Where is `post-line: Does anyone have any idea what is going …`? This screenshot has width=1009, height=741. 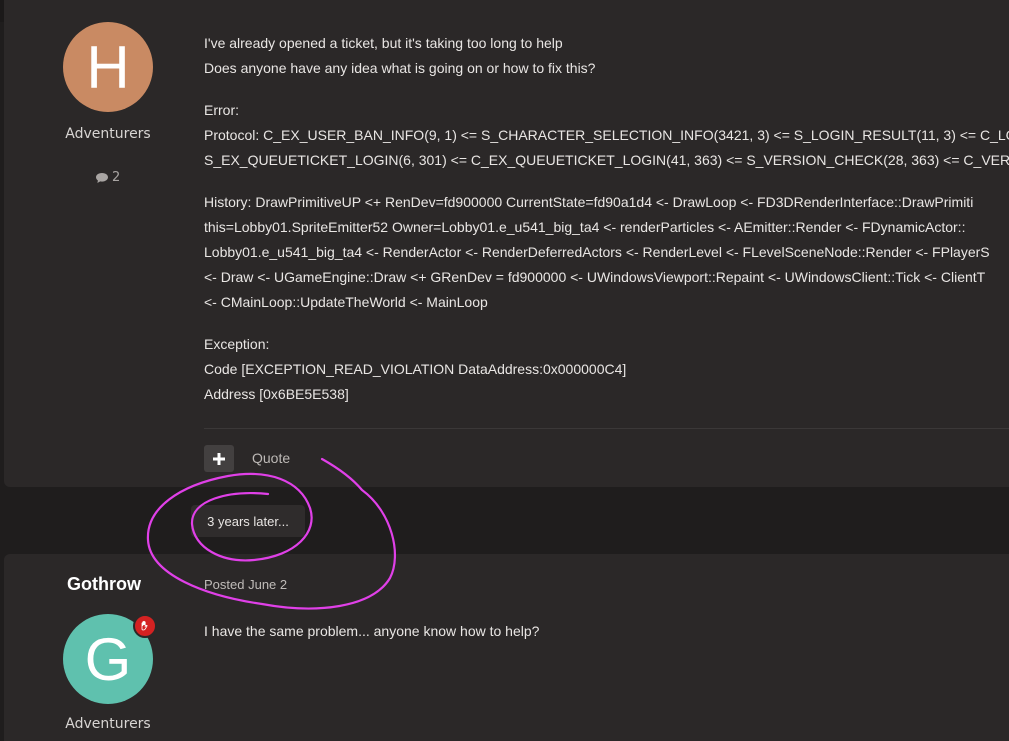
post-line: Does anyone have any idea what is going … is located at coordinates (400, 68).